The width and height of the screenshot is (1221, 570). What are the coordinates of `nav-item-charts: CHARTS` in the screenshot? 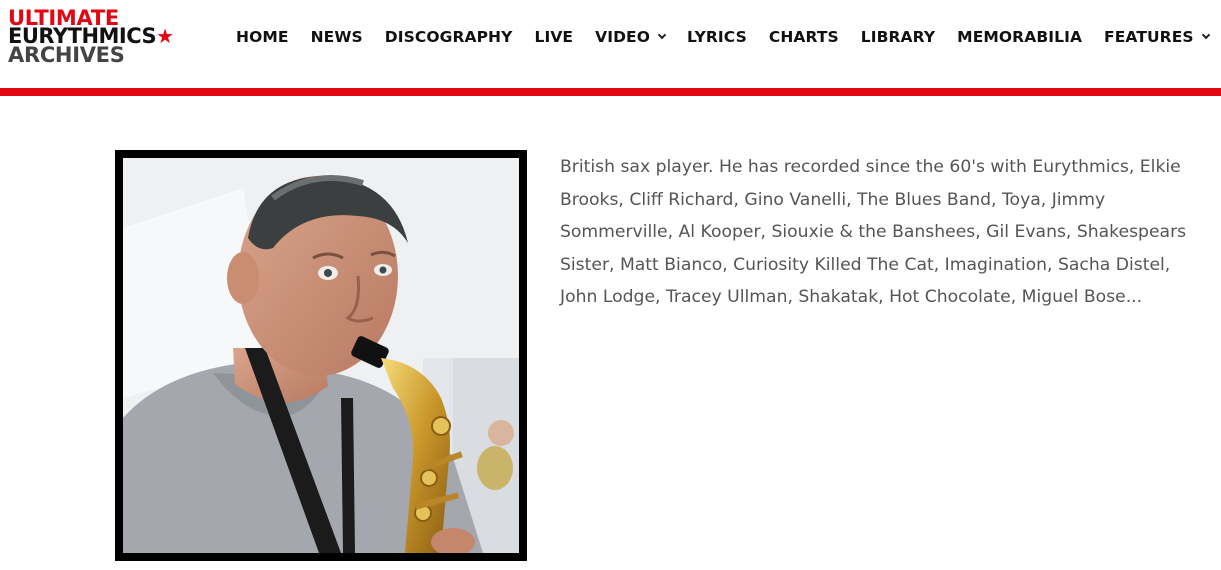 It's located at (804, 37).